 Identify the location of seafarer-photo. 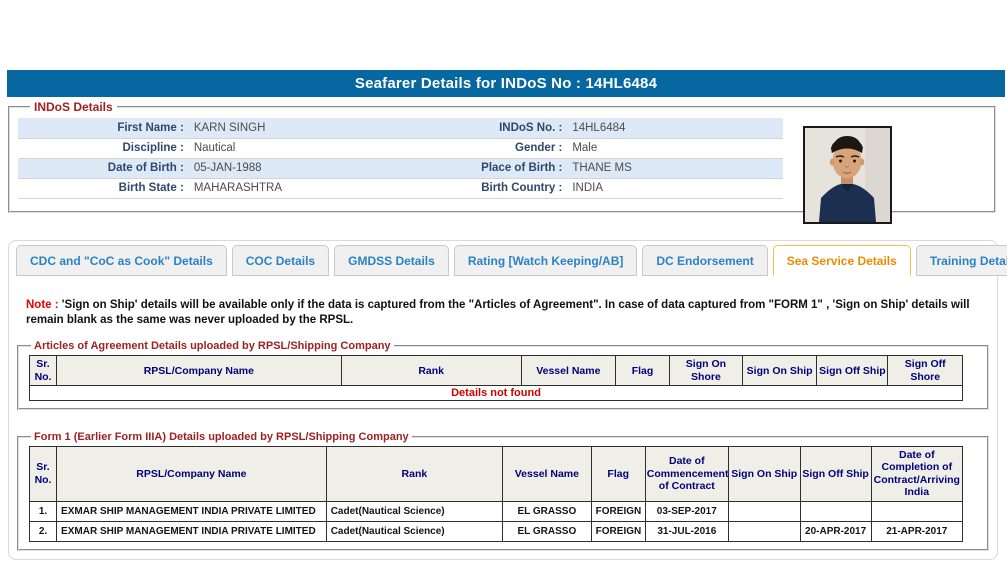
(847, 175).